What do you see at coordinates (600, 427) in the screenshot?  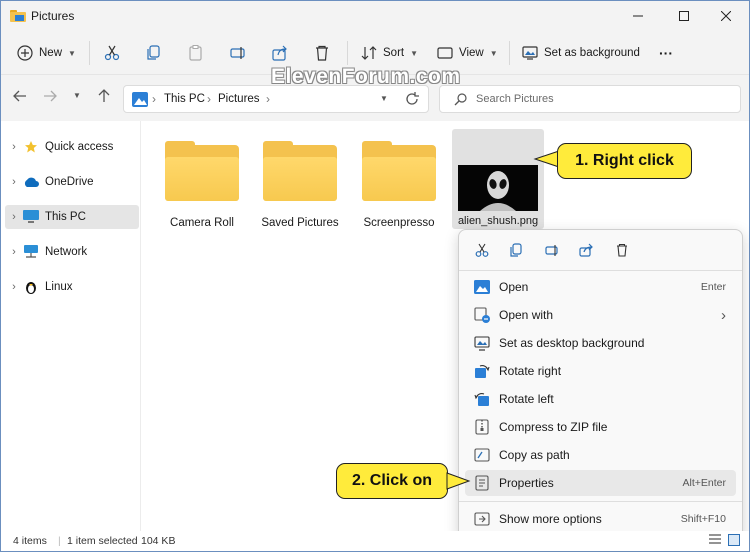 I see `menu-item-compress-zip: Compress to ZIP file` at bounding box center [600, 427].